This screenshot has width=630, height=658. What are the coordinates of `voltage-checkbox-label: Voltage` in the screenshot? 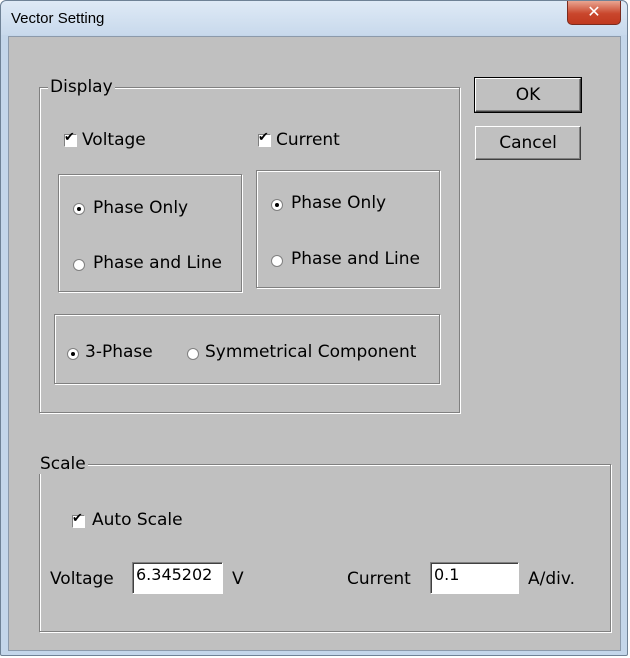 It's located at (114, 140).